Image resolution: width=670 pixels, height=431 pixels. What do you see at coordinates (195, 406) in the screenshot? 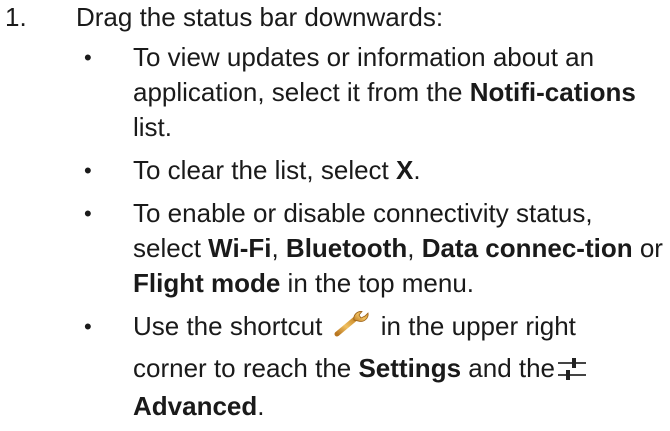
I see `bold-term: Advanced` at bounding box center [195, 406].